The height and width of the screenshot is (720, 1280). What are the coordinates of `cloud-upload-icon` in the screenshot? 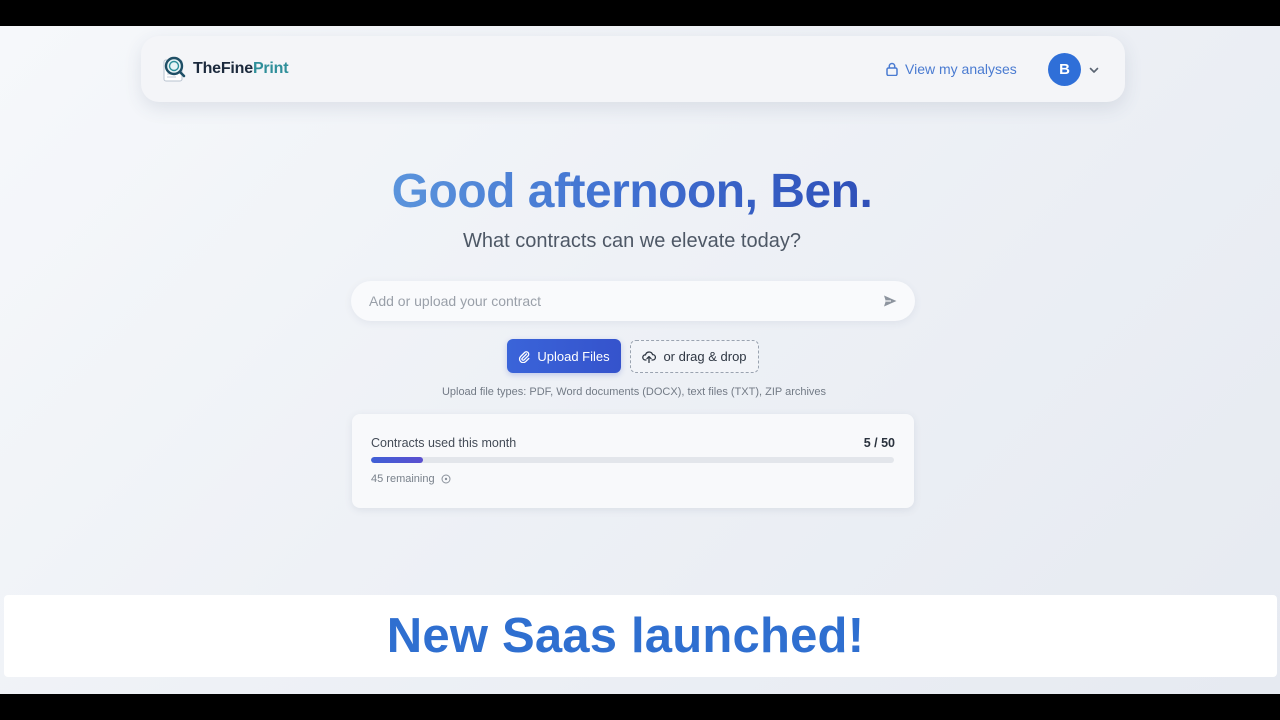 It's located at (649, 357).